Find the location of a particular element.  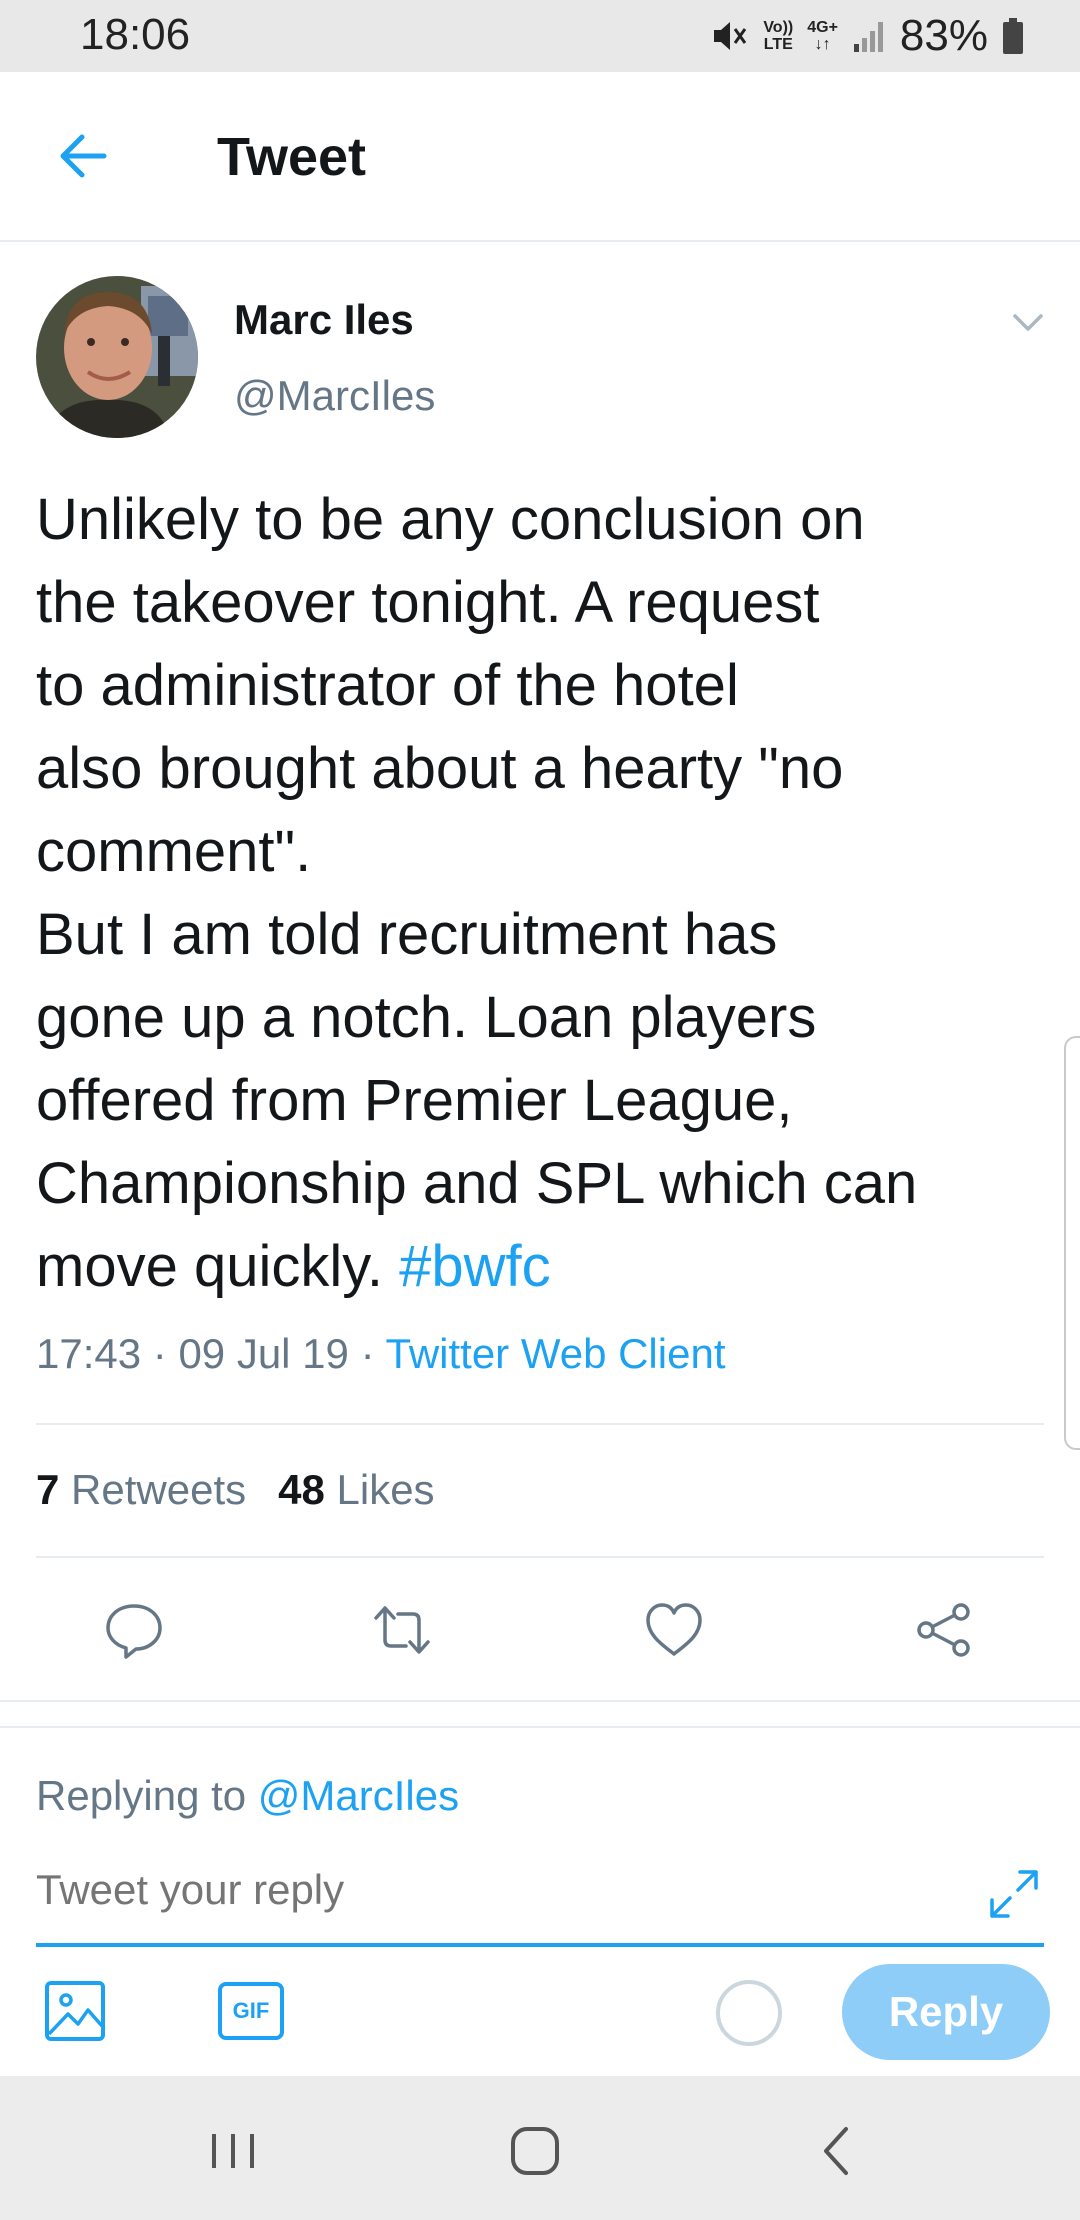

tweet-text-line: Unlikely to be any conclusion on is located at coordinates (450, 519).